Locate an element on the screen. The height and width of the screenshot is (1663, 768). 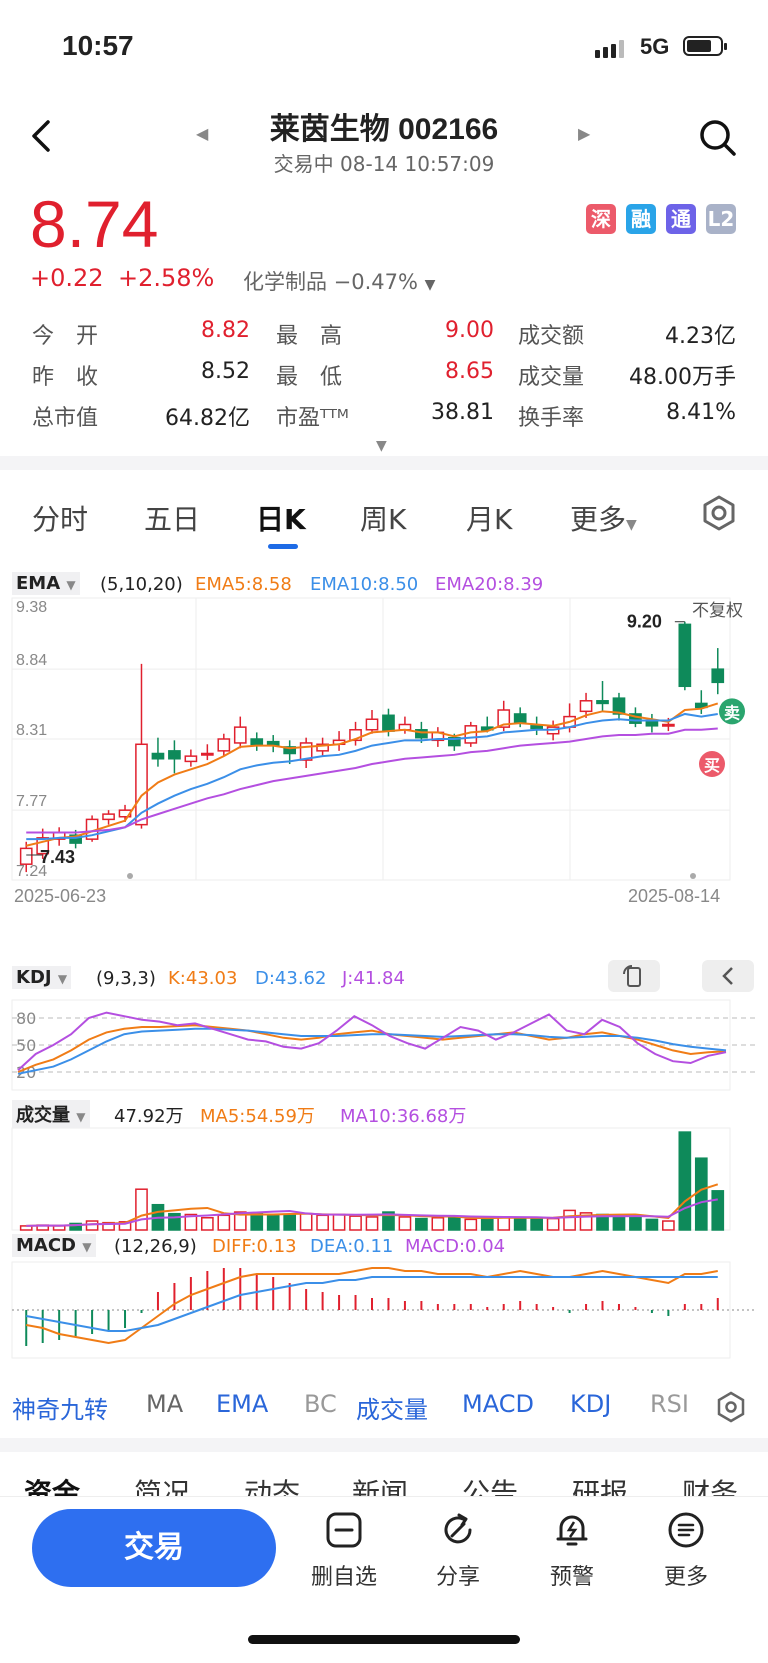
stat-label: 总市值 is located at coordinates (65, 418).